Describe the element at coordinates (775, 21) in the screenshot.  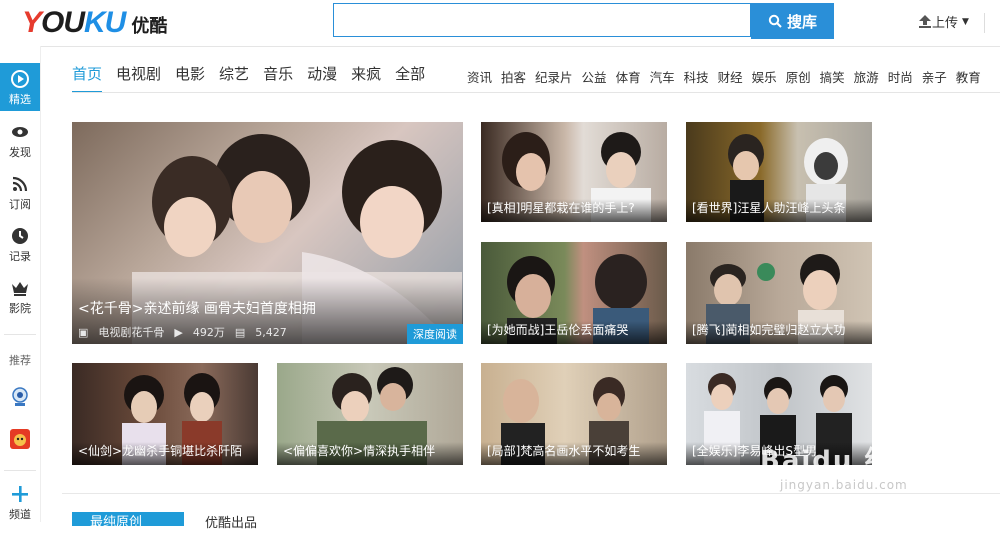
I see `search-icon` at that location.